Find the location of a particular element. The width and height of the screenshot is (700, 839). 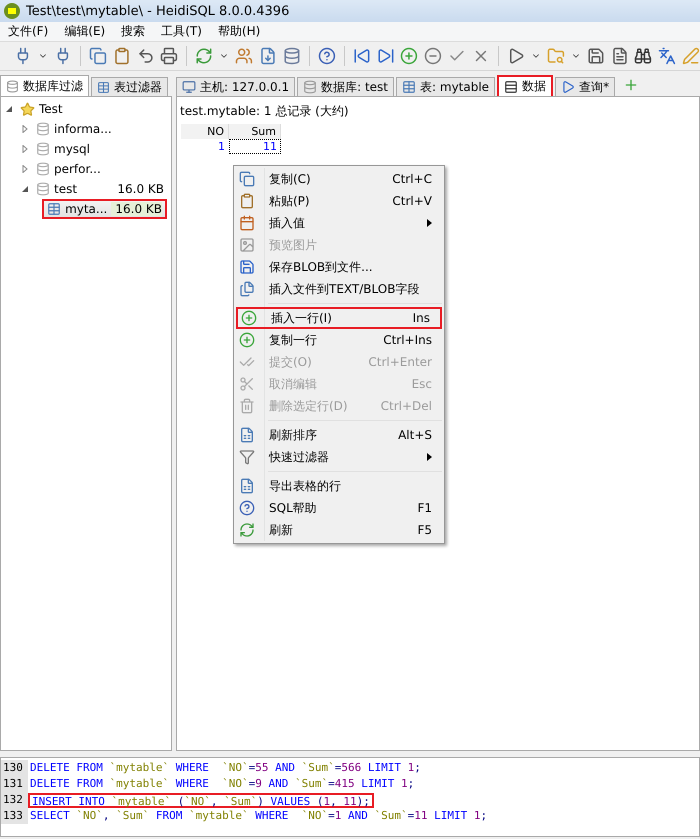

context-menu-item: 插入文件到TEXT/BLOB字段 is located at coordinates (339, 289).